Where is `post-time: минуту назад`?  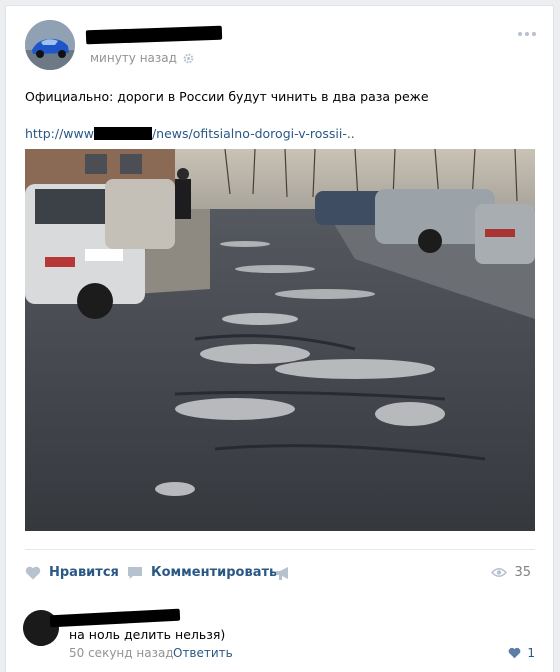
post-time: минуту назад is located at coordinates (133, 58).